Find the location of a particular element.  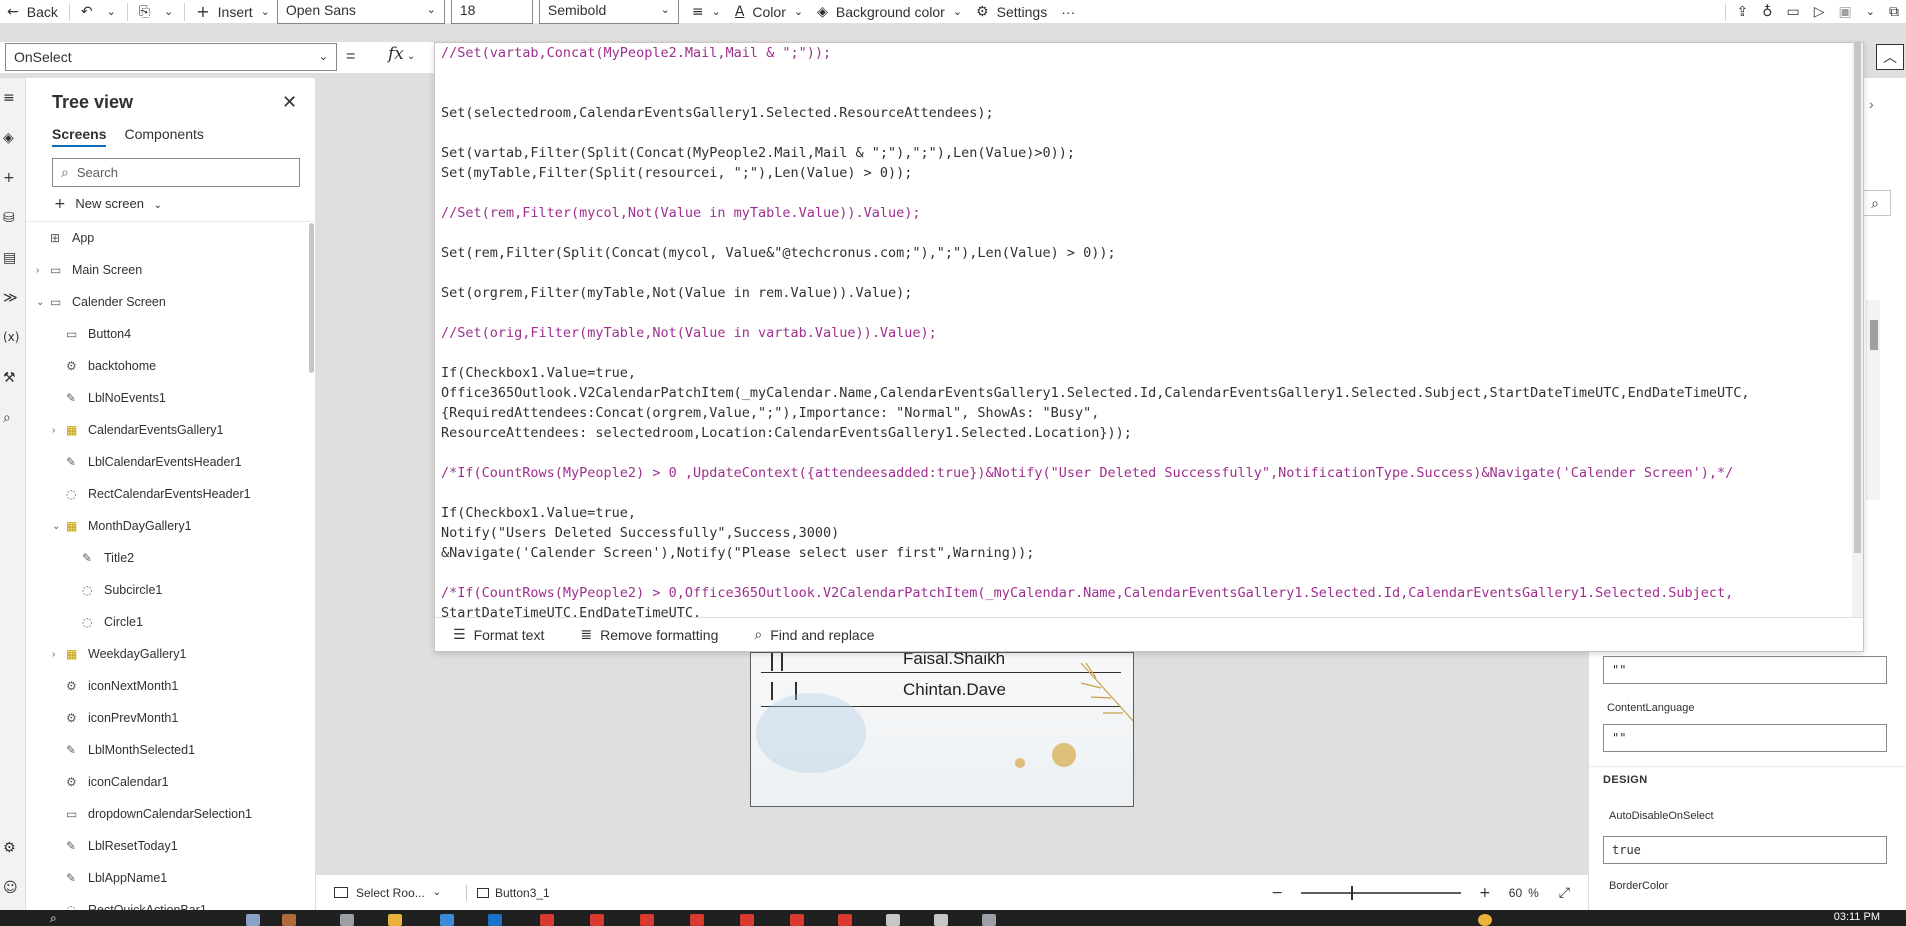

new-screen-button: + New screen ⌄ is located at coordinates (108, 203).